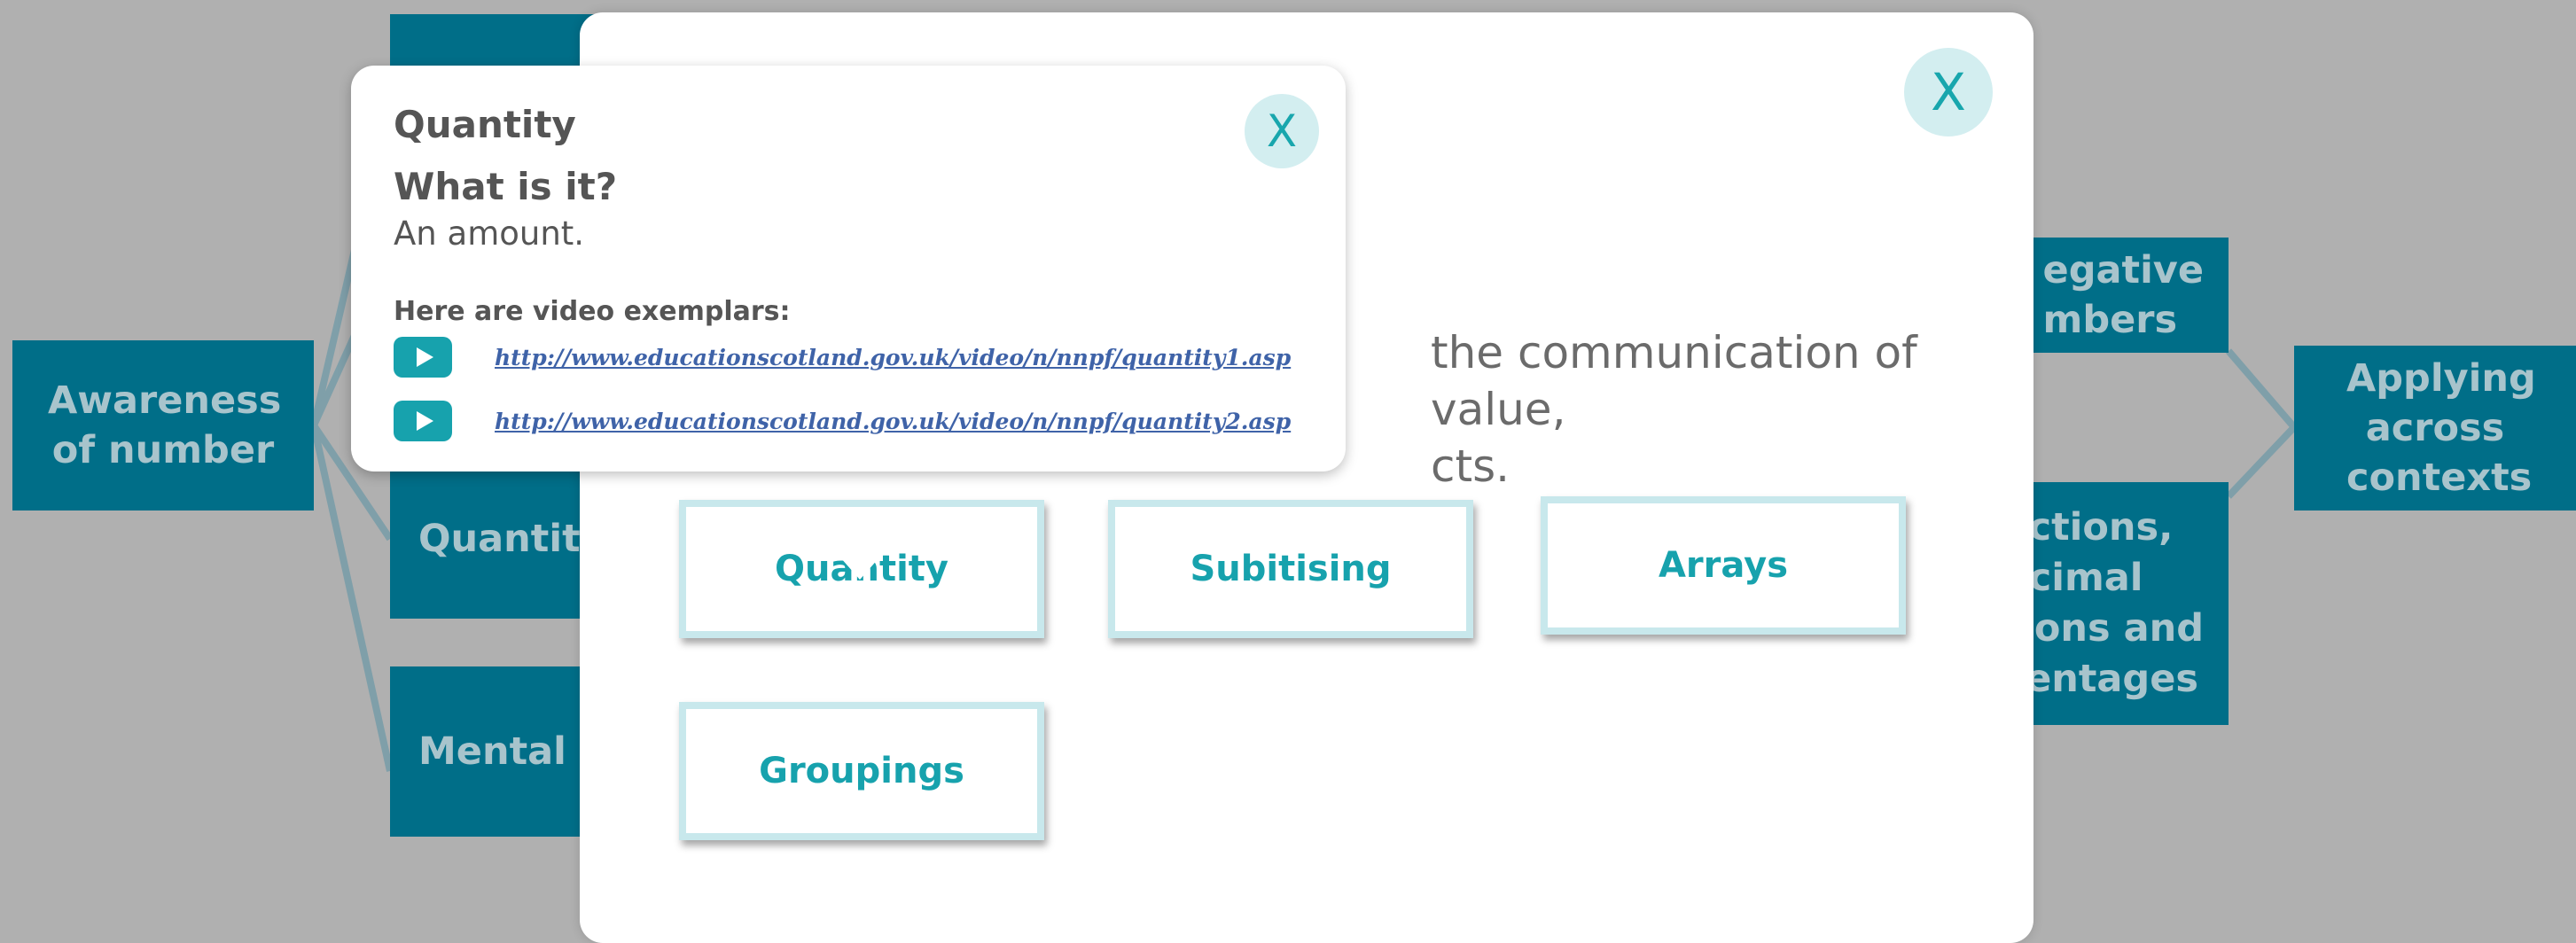  I want to click on node-label: Quantit, so click(499, 539).